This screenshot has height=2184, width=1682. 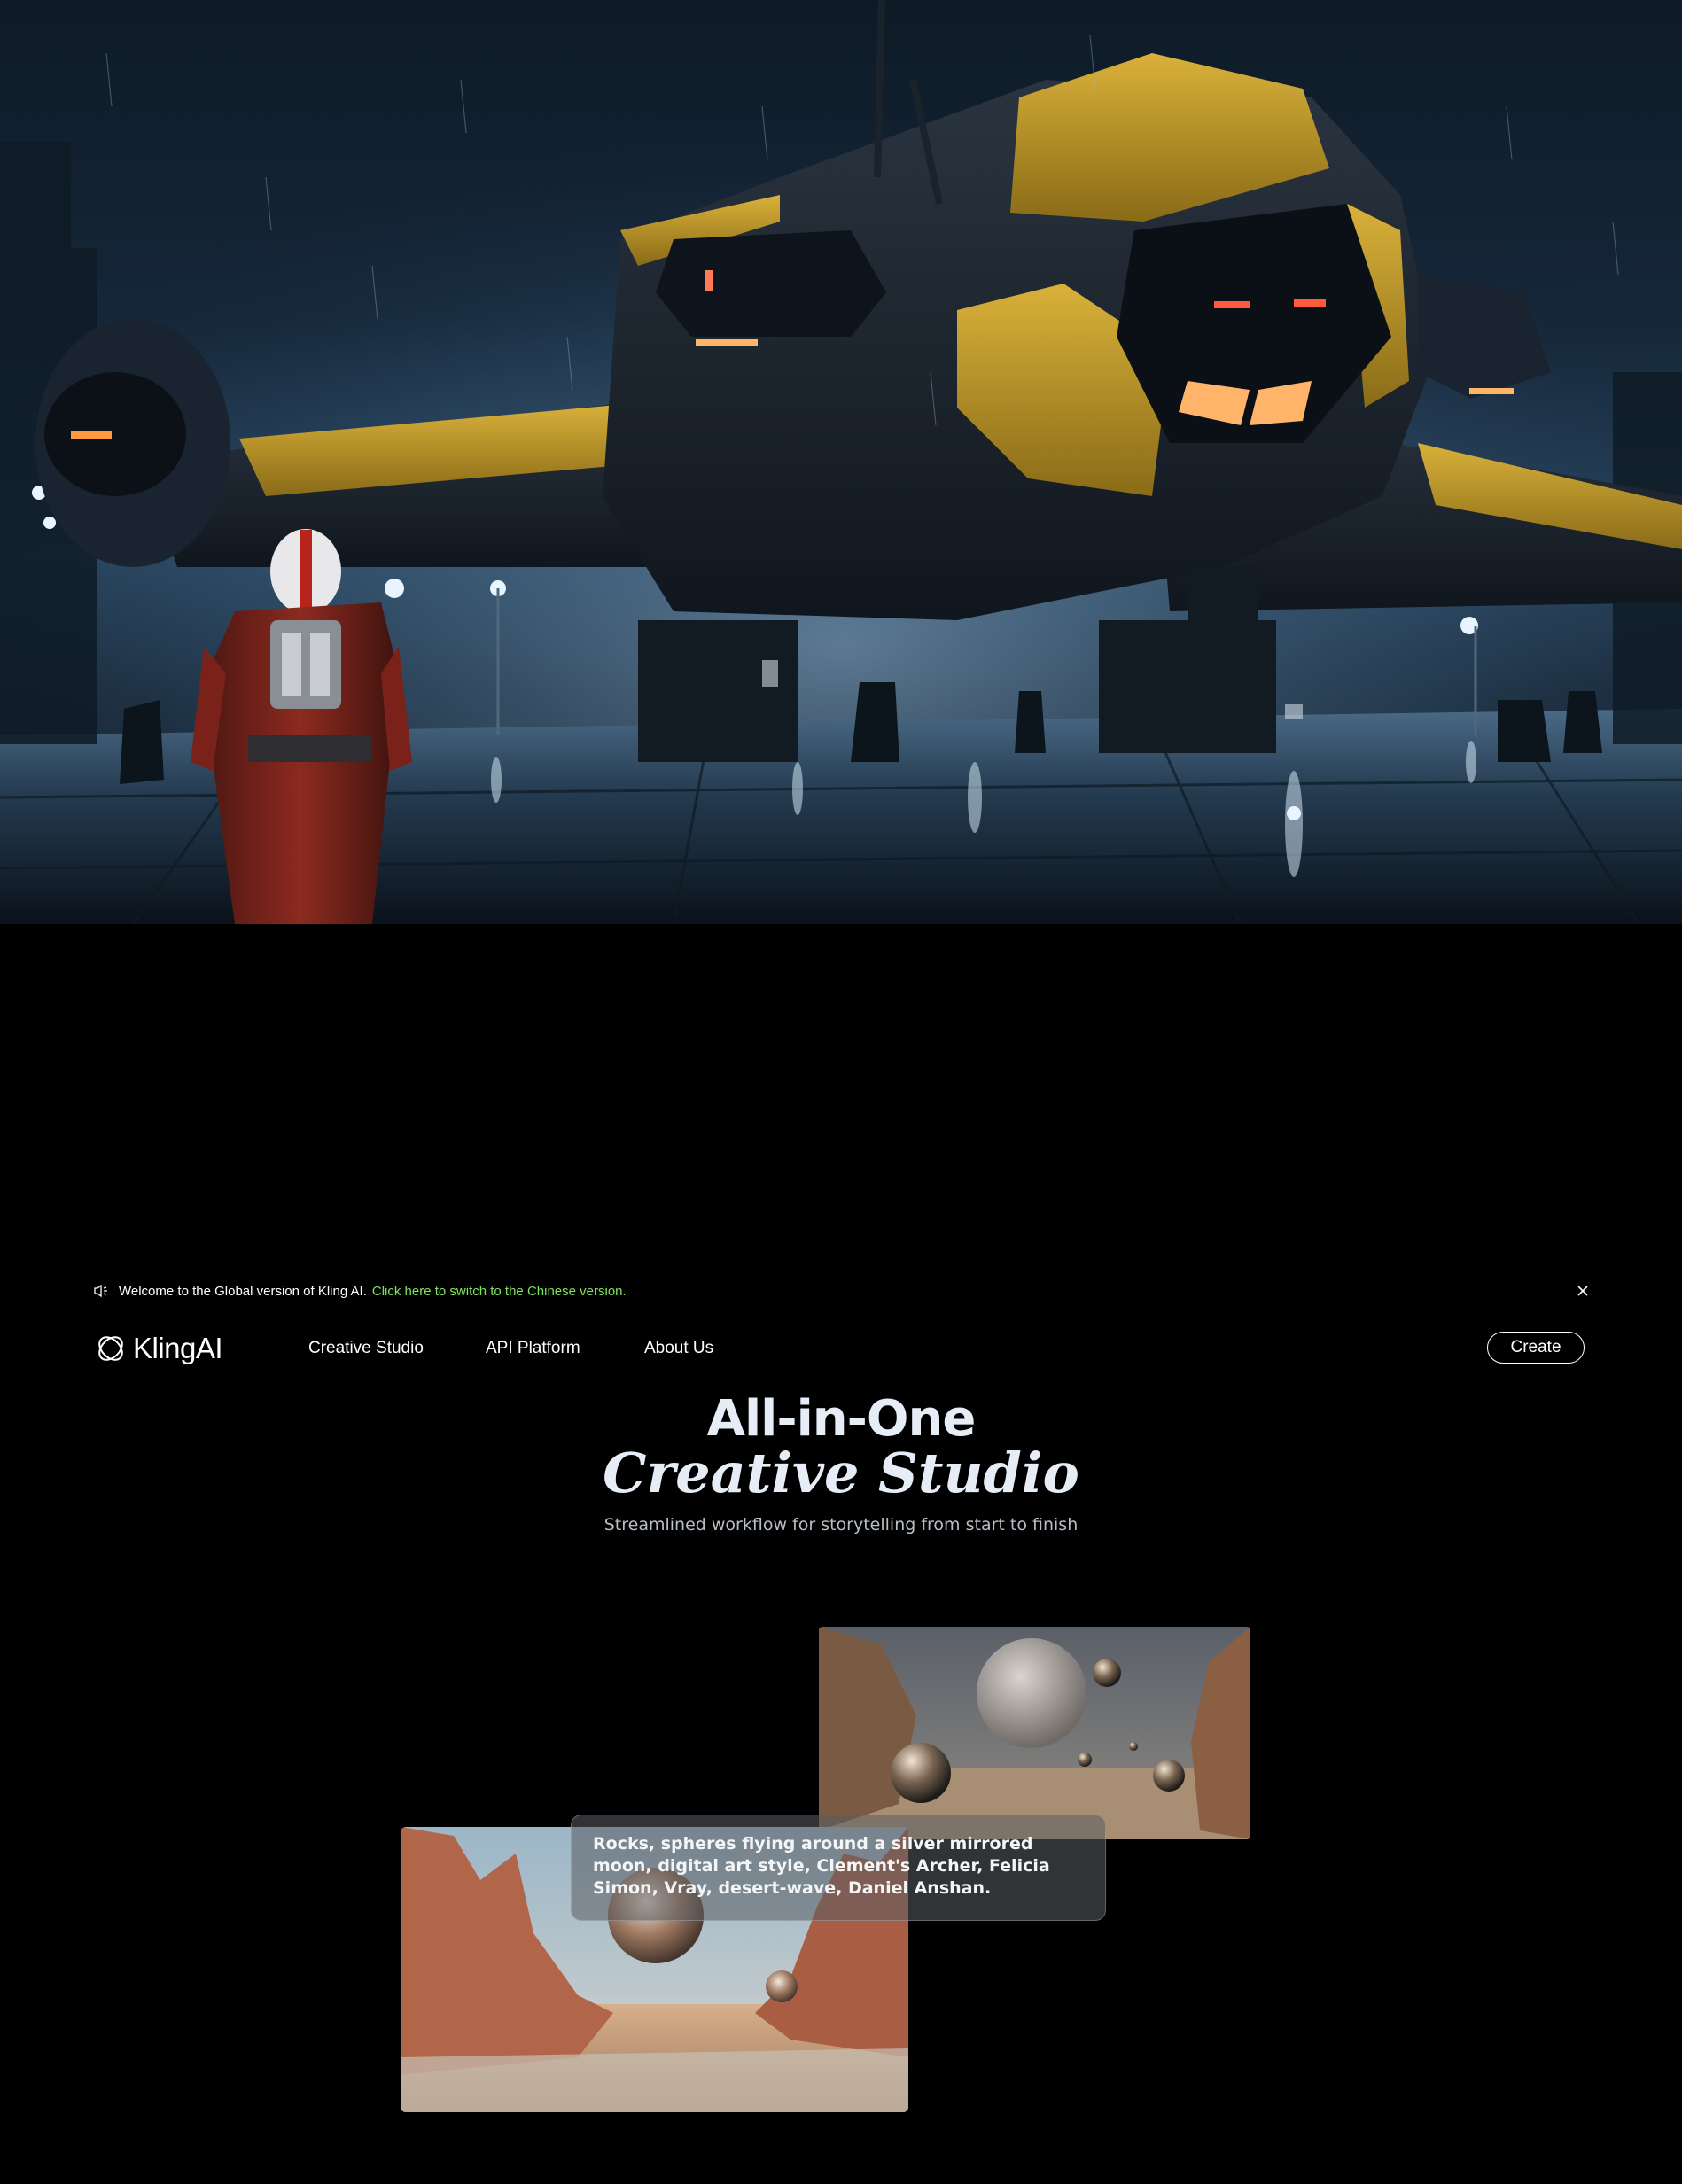 What do you see at coordinates (366, 1348) in the screenshot?
I see `nav-creative-studio: Creative Studio` at bounding box center [366, 1348].